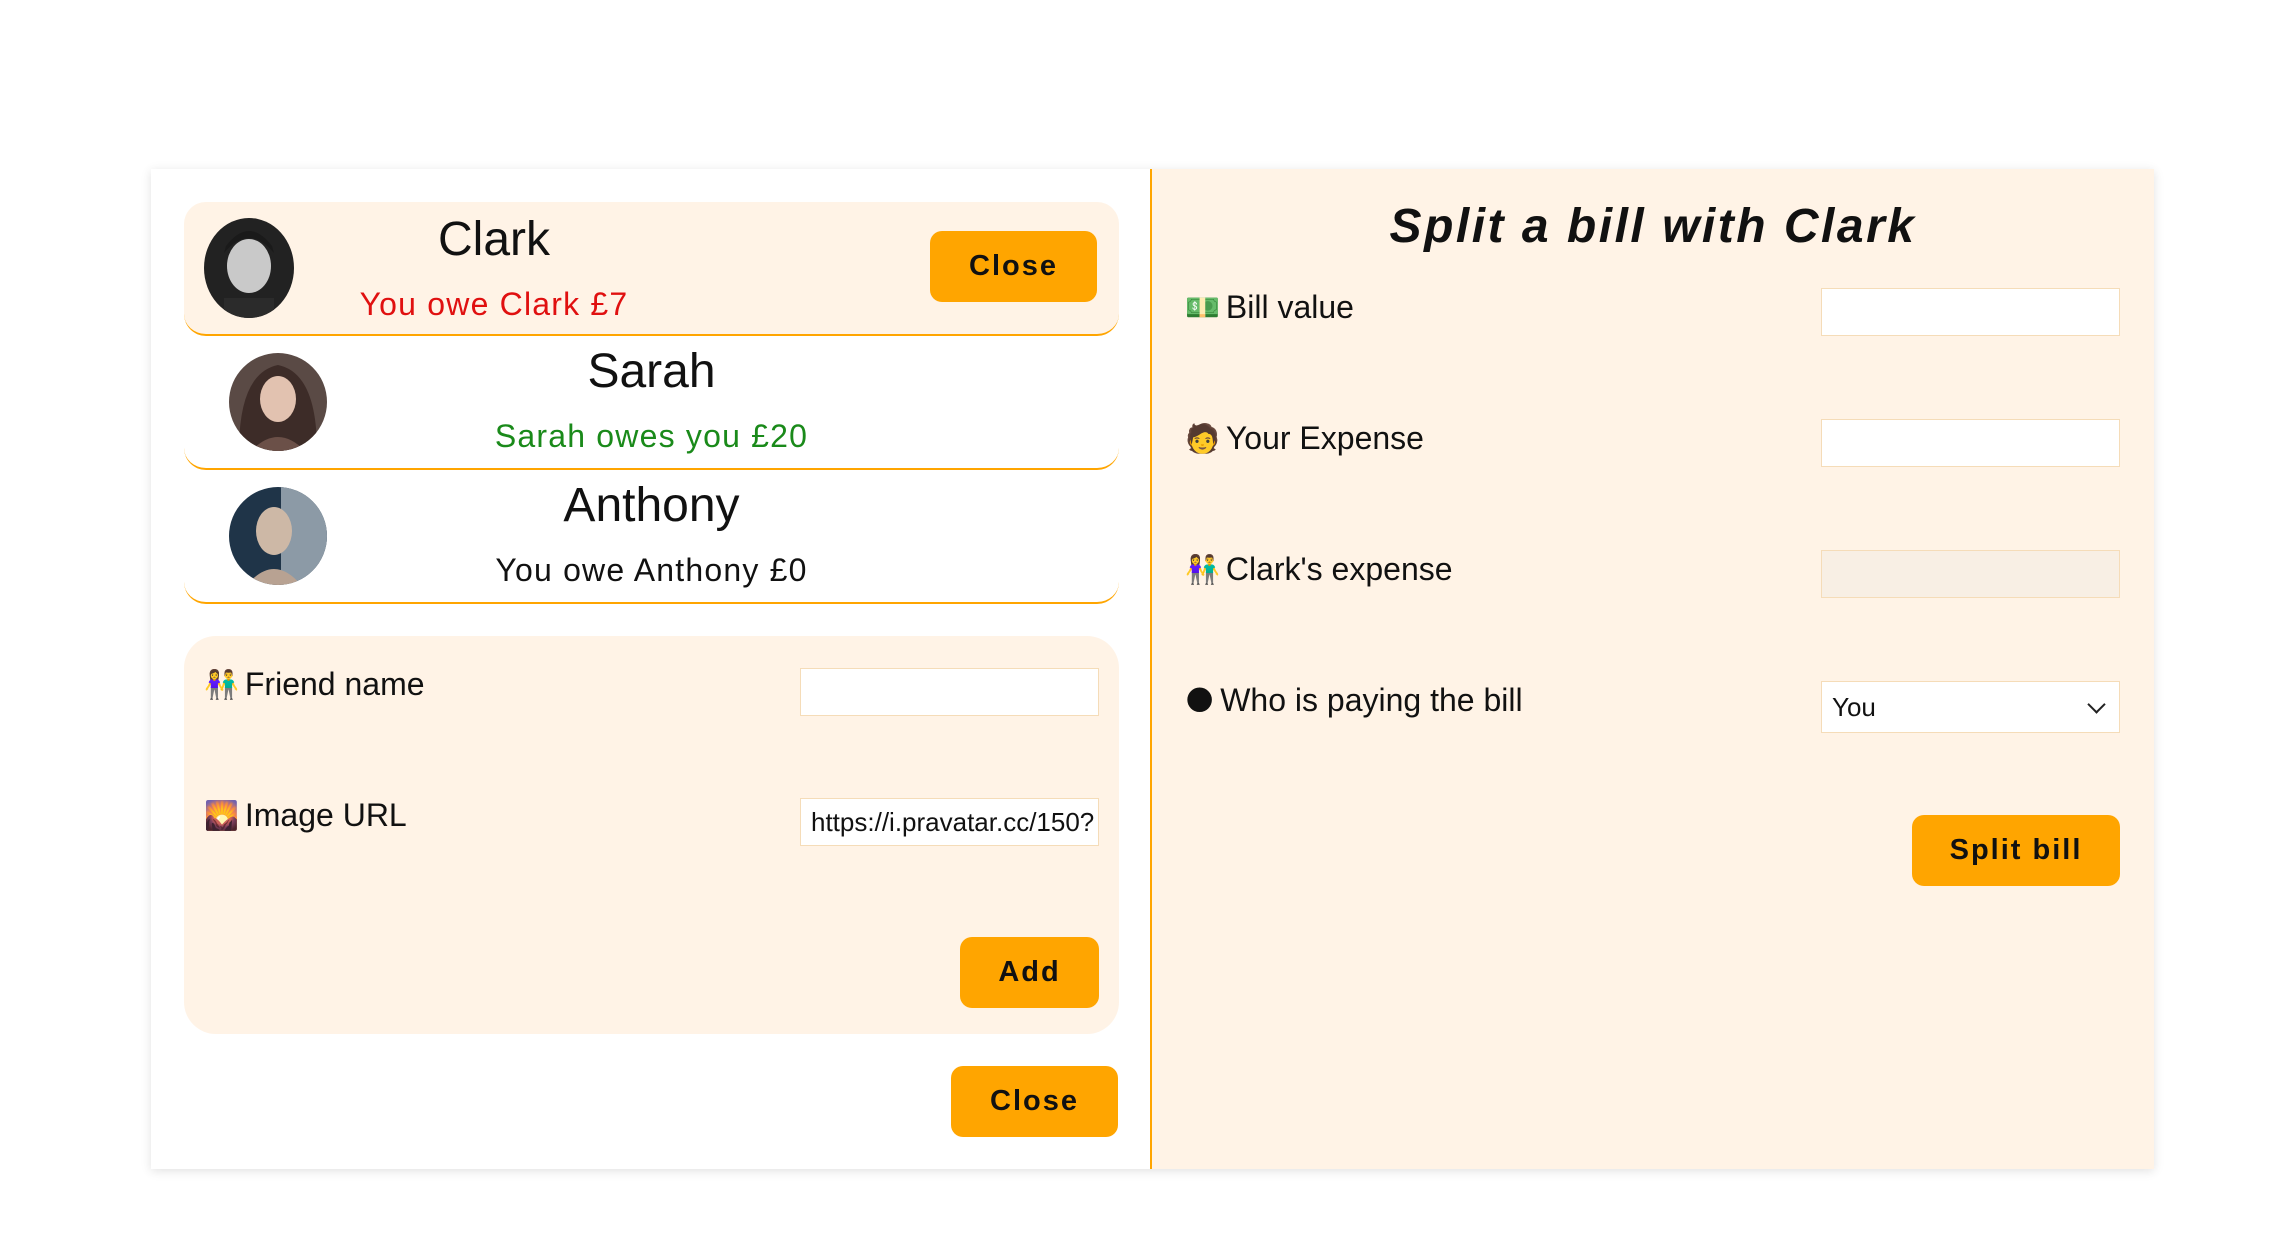 The image size is (2284, 1260). I want to click on friend-item-anthony: Anthony You owe Anthony £0, so click(651, 537).